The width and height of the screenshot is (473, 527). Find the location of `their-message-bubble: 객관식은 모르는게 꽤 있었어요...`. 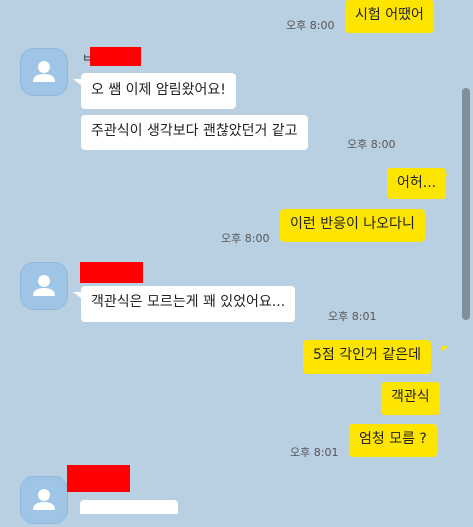

their-message-bubble: 객관식은 모르는게 꽤 있었어요... is located at coordinates (188, 304).